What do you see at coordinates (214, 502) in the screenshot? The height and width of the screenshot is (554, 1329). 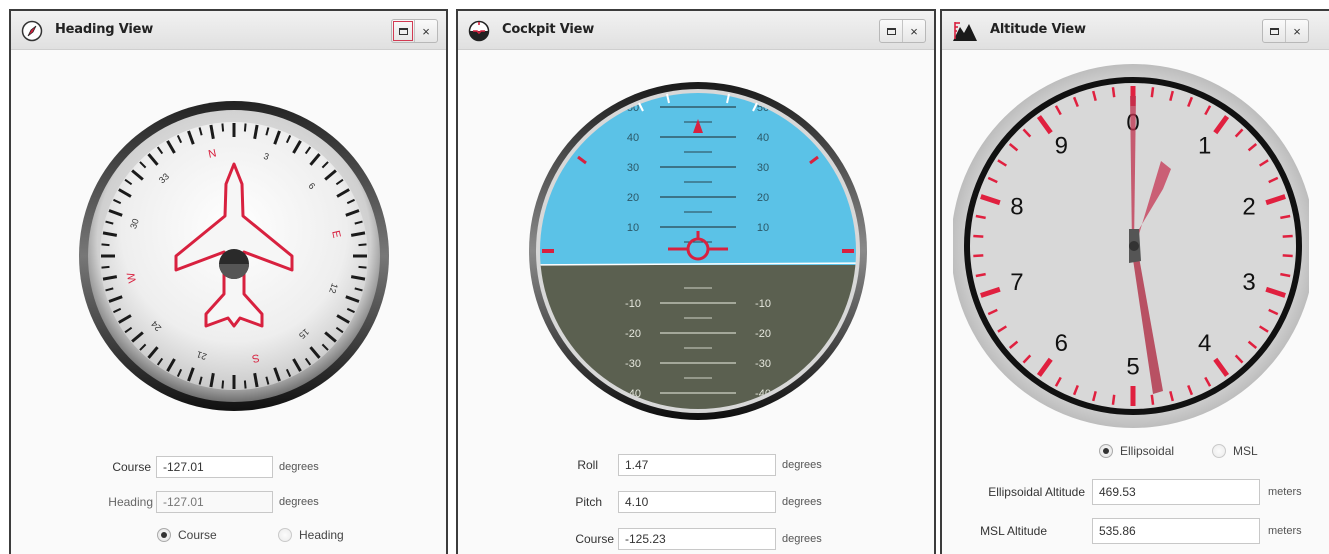 I see `heading-field` at bounding box center [214, 502].